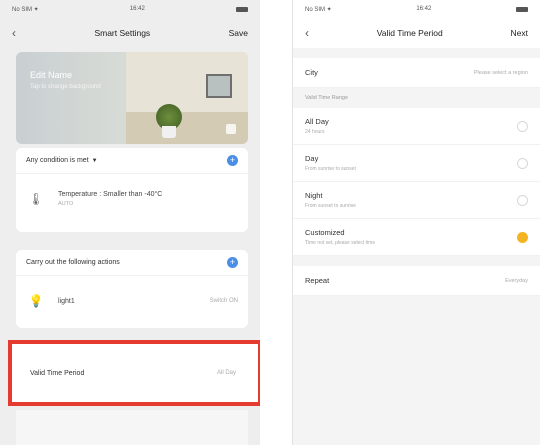 This screenshot has height=445, width=540. I want to click on option-label: Customized, so click(325, 232).